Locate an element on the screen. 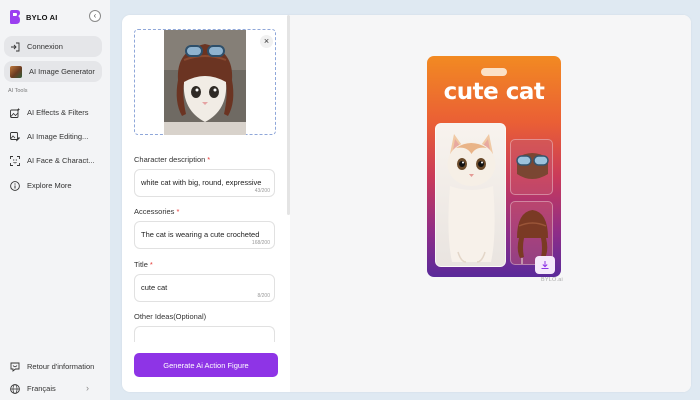  sidebar-item-feedback: Retour d'information is located at coordinates (53, 366).